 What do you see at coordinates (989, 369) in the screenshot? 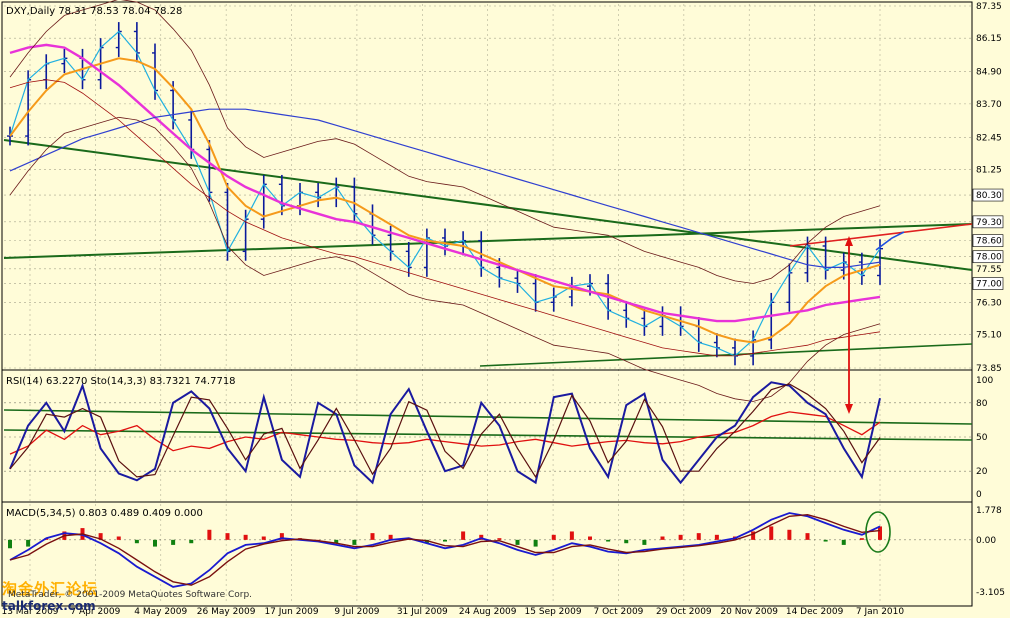
I see `price-tick-label: 73.85` at bounding box center [989, 369].